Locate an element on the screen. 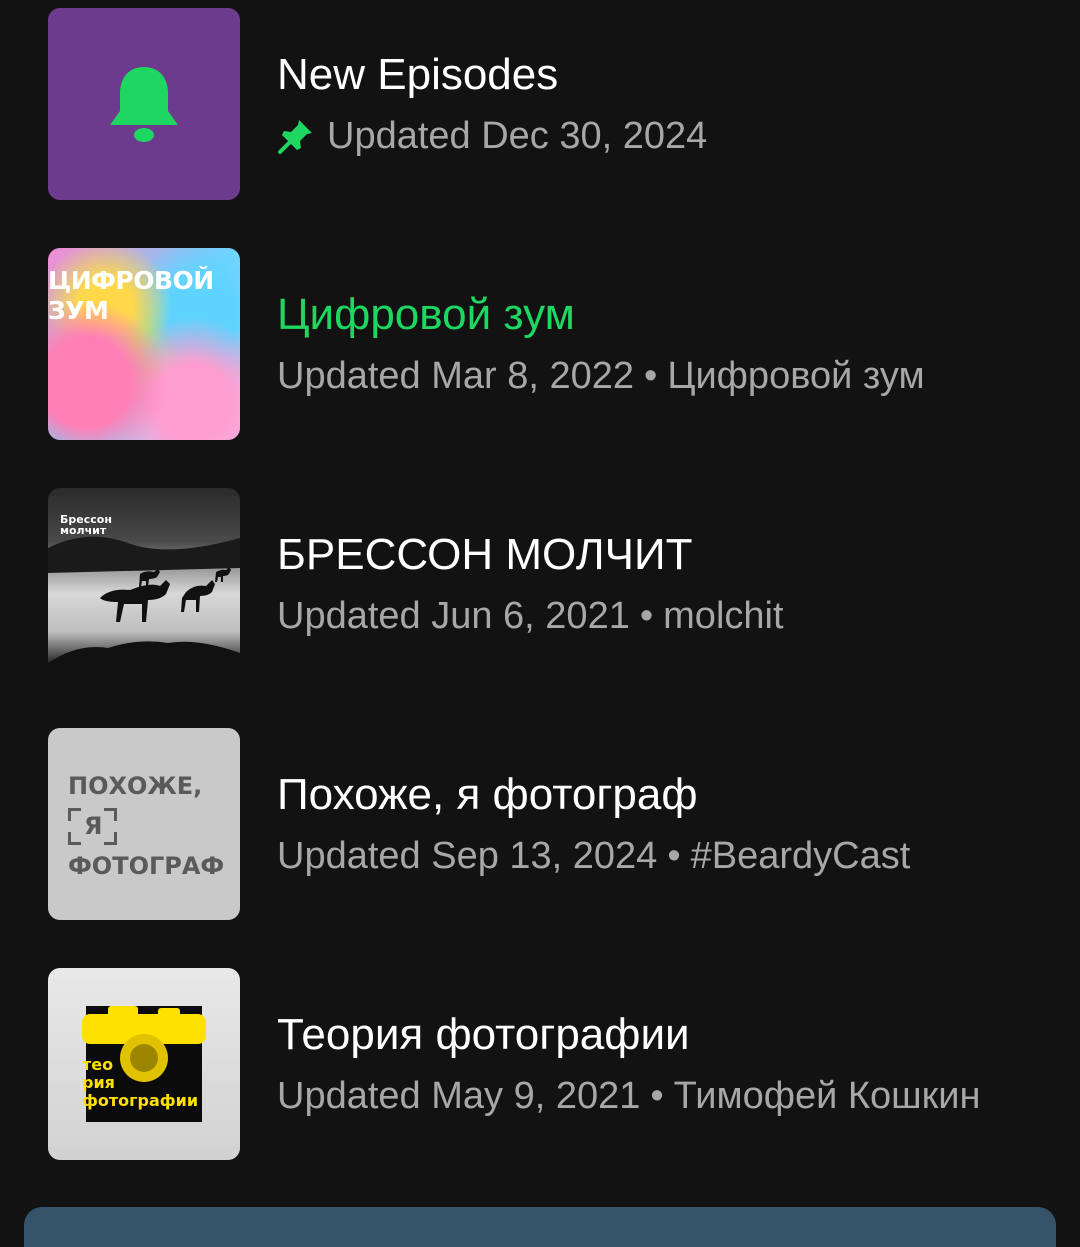  now-playing-bar is located at coordinates (540, 1227).